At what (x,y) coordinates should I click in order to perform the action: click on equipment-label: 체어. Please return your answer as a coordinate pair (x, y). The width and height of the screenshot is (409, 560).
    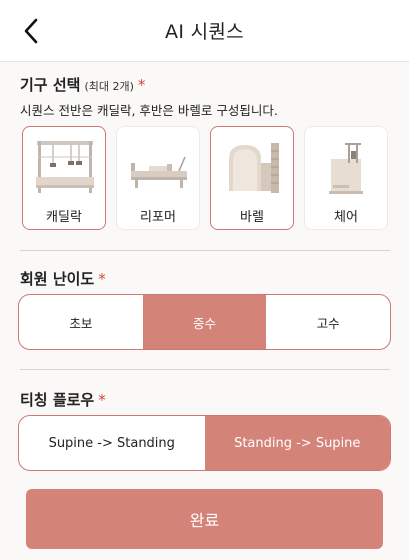
    Looking at the image, I should click on (346, 217).